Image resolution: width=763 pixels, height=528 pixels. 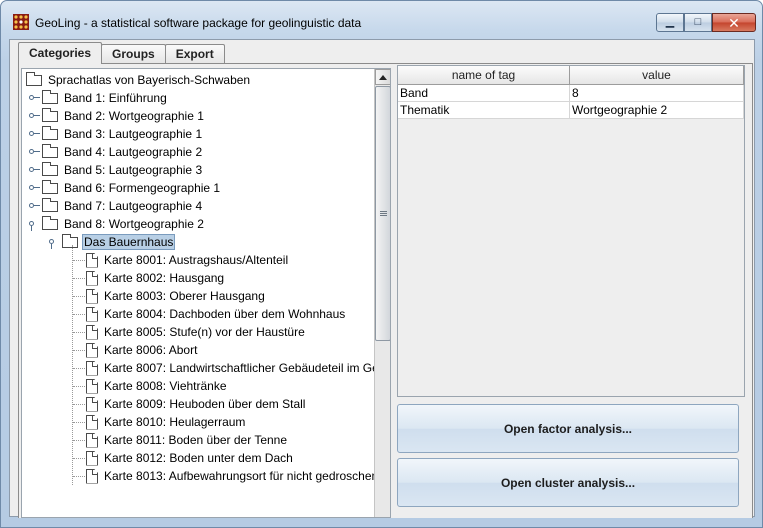 I want to click on tree-node-label: Band 4: Lautgeographie 2, so click(x=133, y=152).